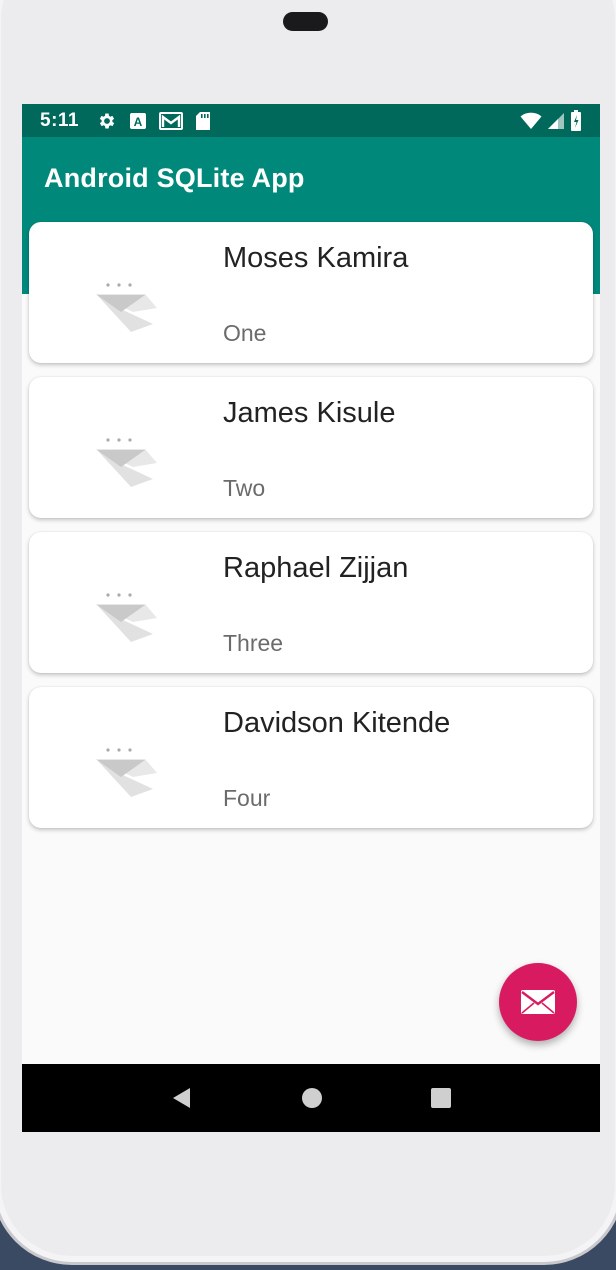 This screenshot has width=616, height=1270. What do you see at coordinates (311, 757) in the screenshot?
I see `list-item: Davidson Kitende Four` at bounding box center [311, 757].